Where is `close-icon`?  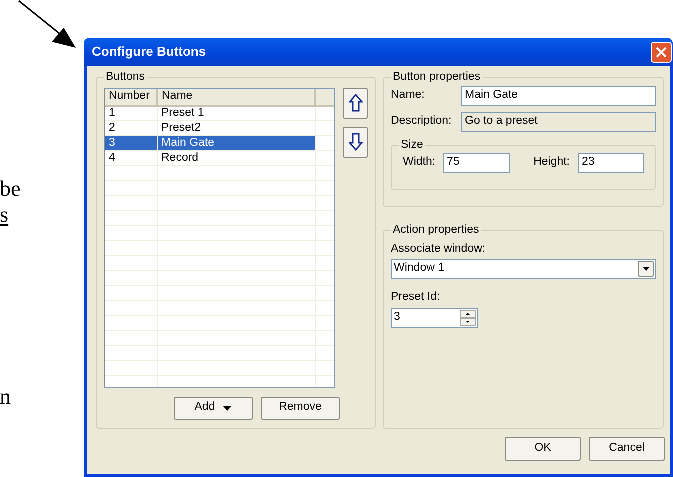
close-icon is located at coordinates (661, 52).